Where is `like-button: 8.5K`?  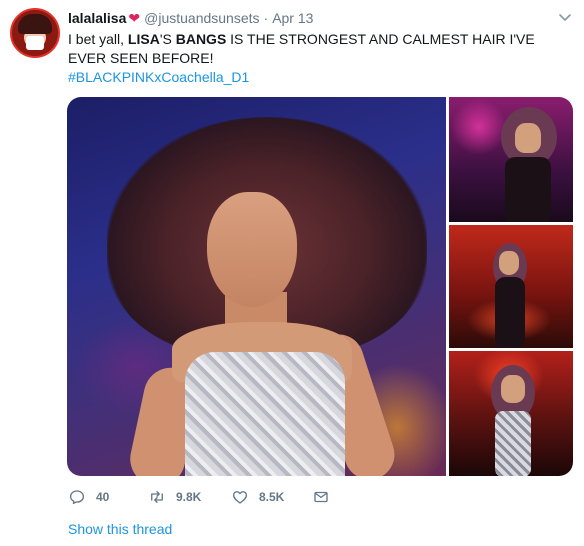
like-button: 8.5K is located at coordinates (257, 497).